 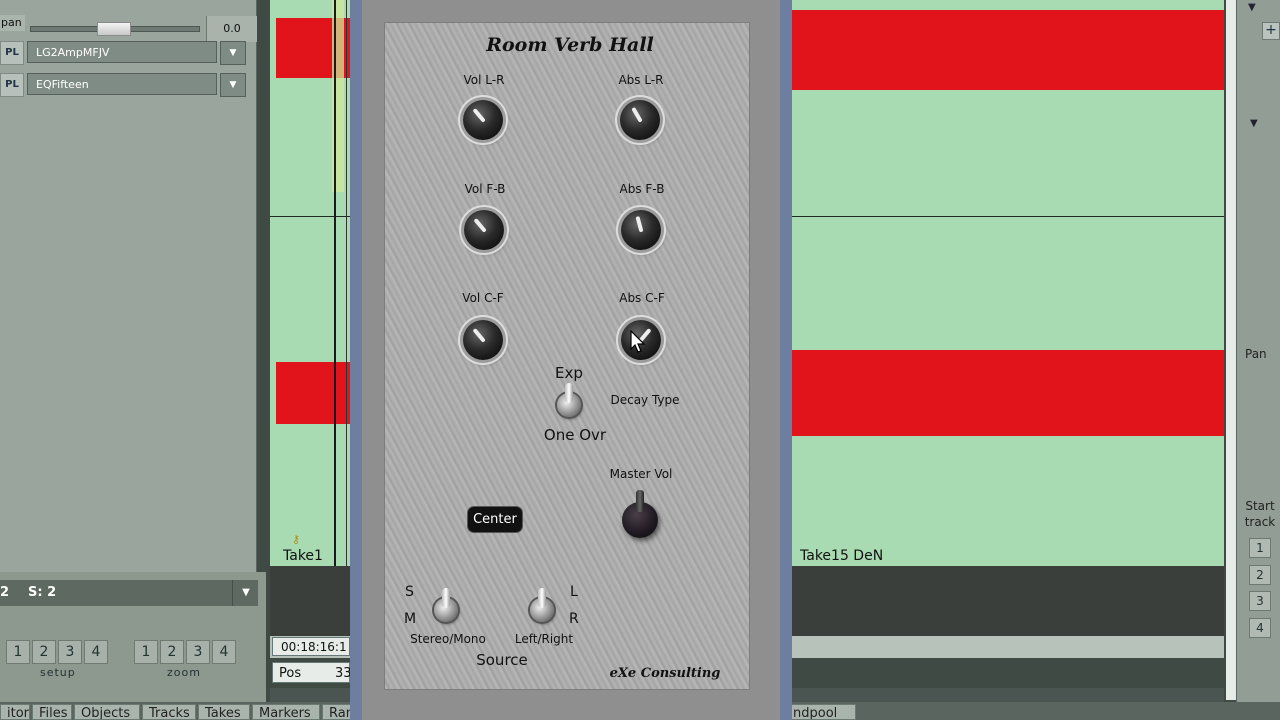 What do you see at coordinates (821, 712) in the screenshot?
I see `tab-soundpool: ndpool` at bounding box center [821, 712].